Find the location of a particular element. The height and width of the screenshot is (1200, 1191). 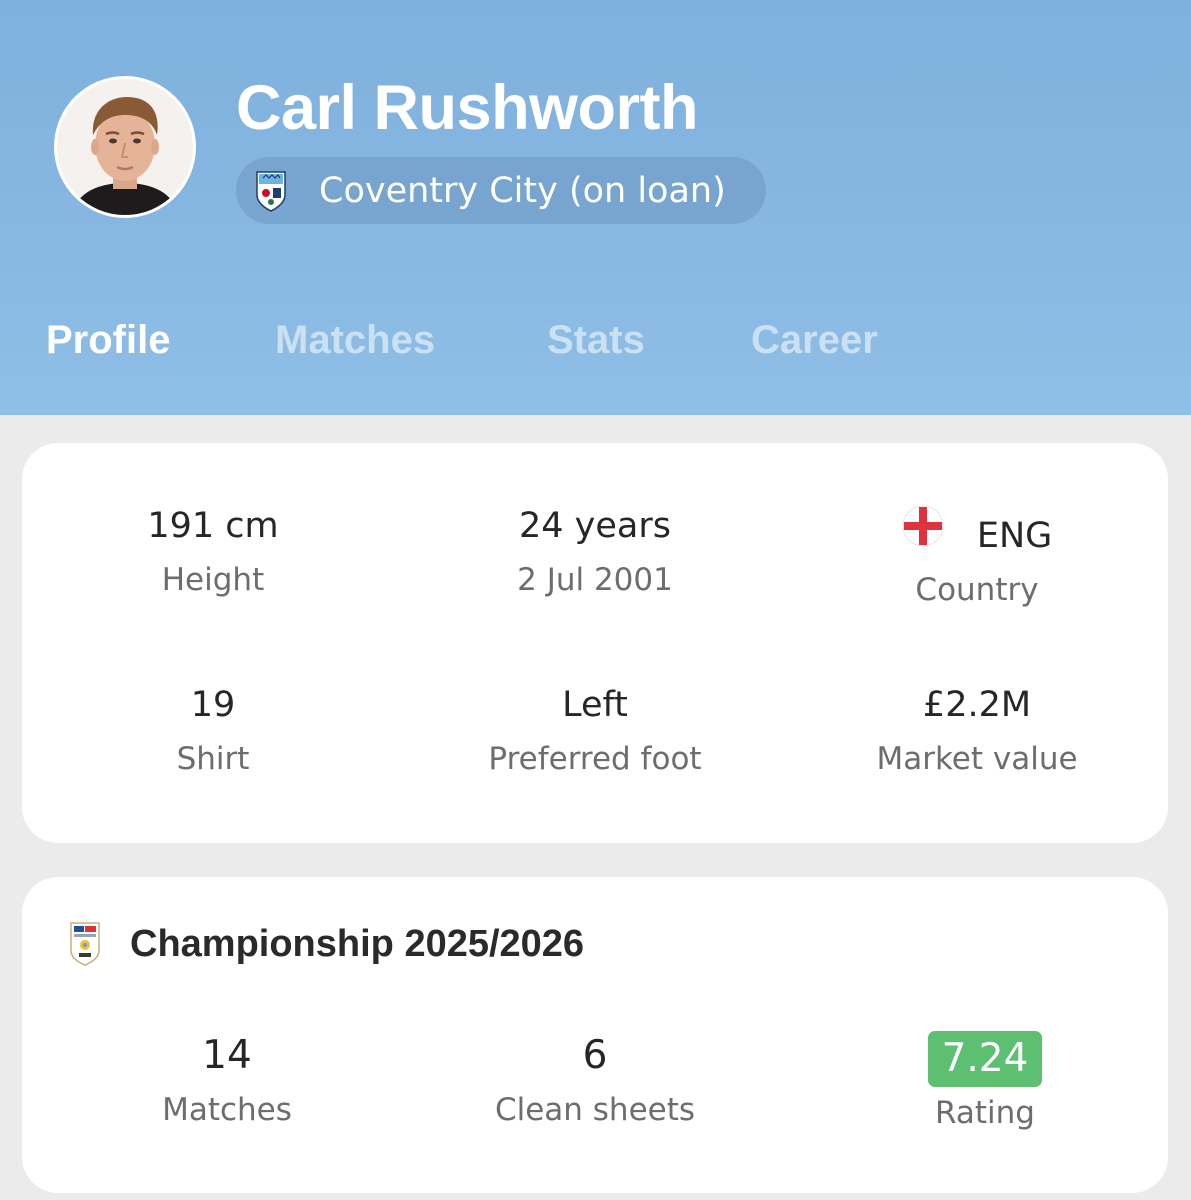

age-value: 24 years is located at coordinates (595, 526).